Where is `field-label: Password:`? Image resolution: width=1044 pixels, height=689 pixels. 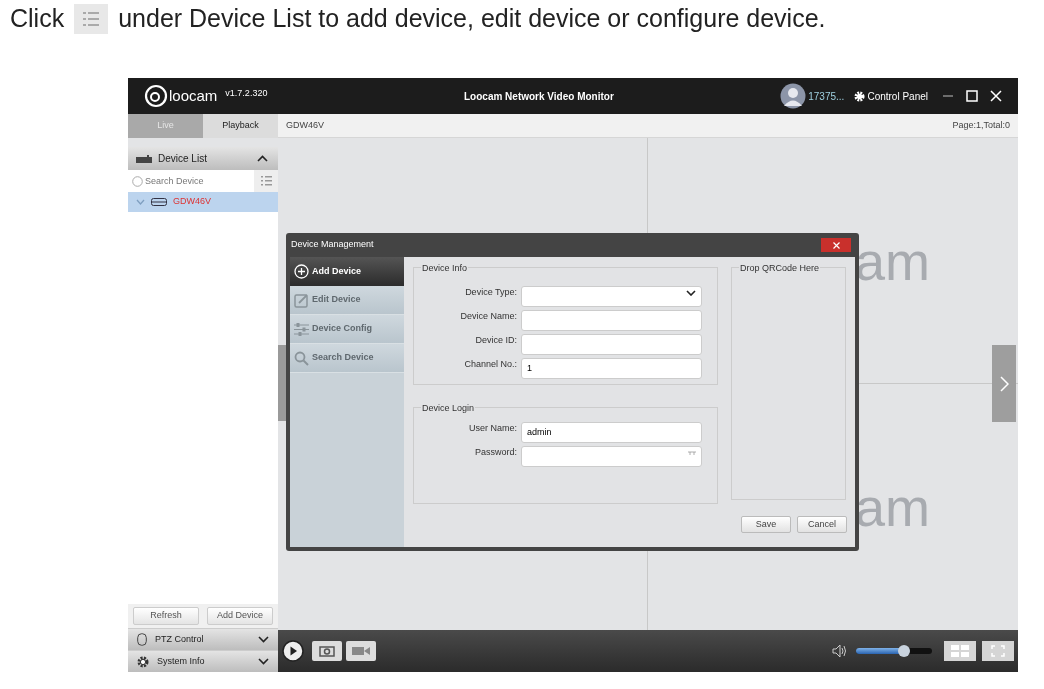
field-label: Password: is located at coordinates (495, 452).